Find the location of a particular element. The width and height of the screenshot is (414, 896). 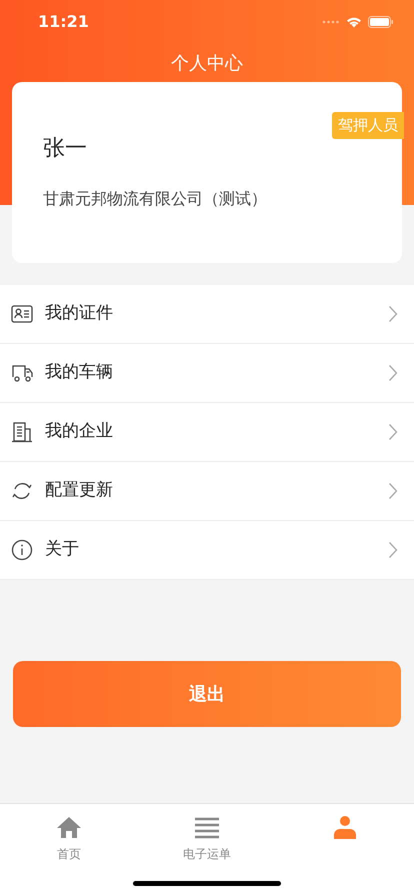

menu-item: 我的车辆 is located at coordinates (207, 373).